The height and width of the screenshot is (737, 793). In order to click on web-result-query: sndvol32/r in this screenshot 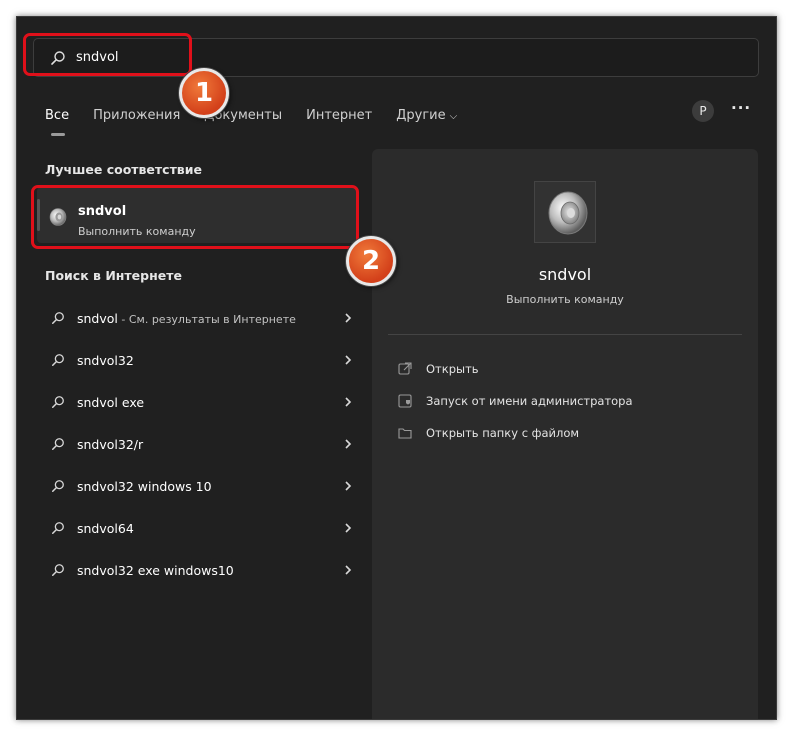, I will do `click(110, 444)`.